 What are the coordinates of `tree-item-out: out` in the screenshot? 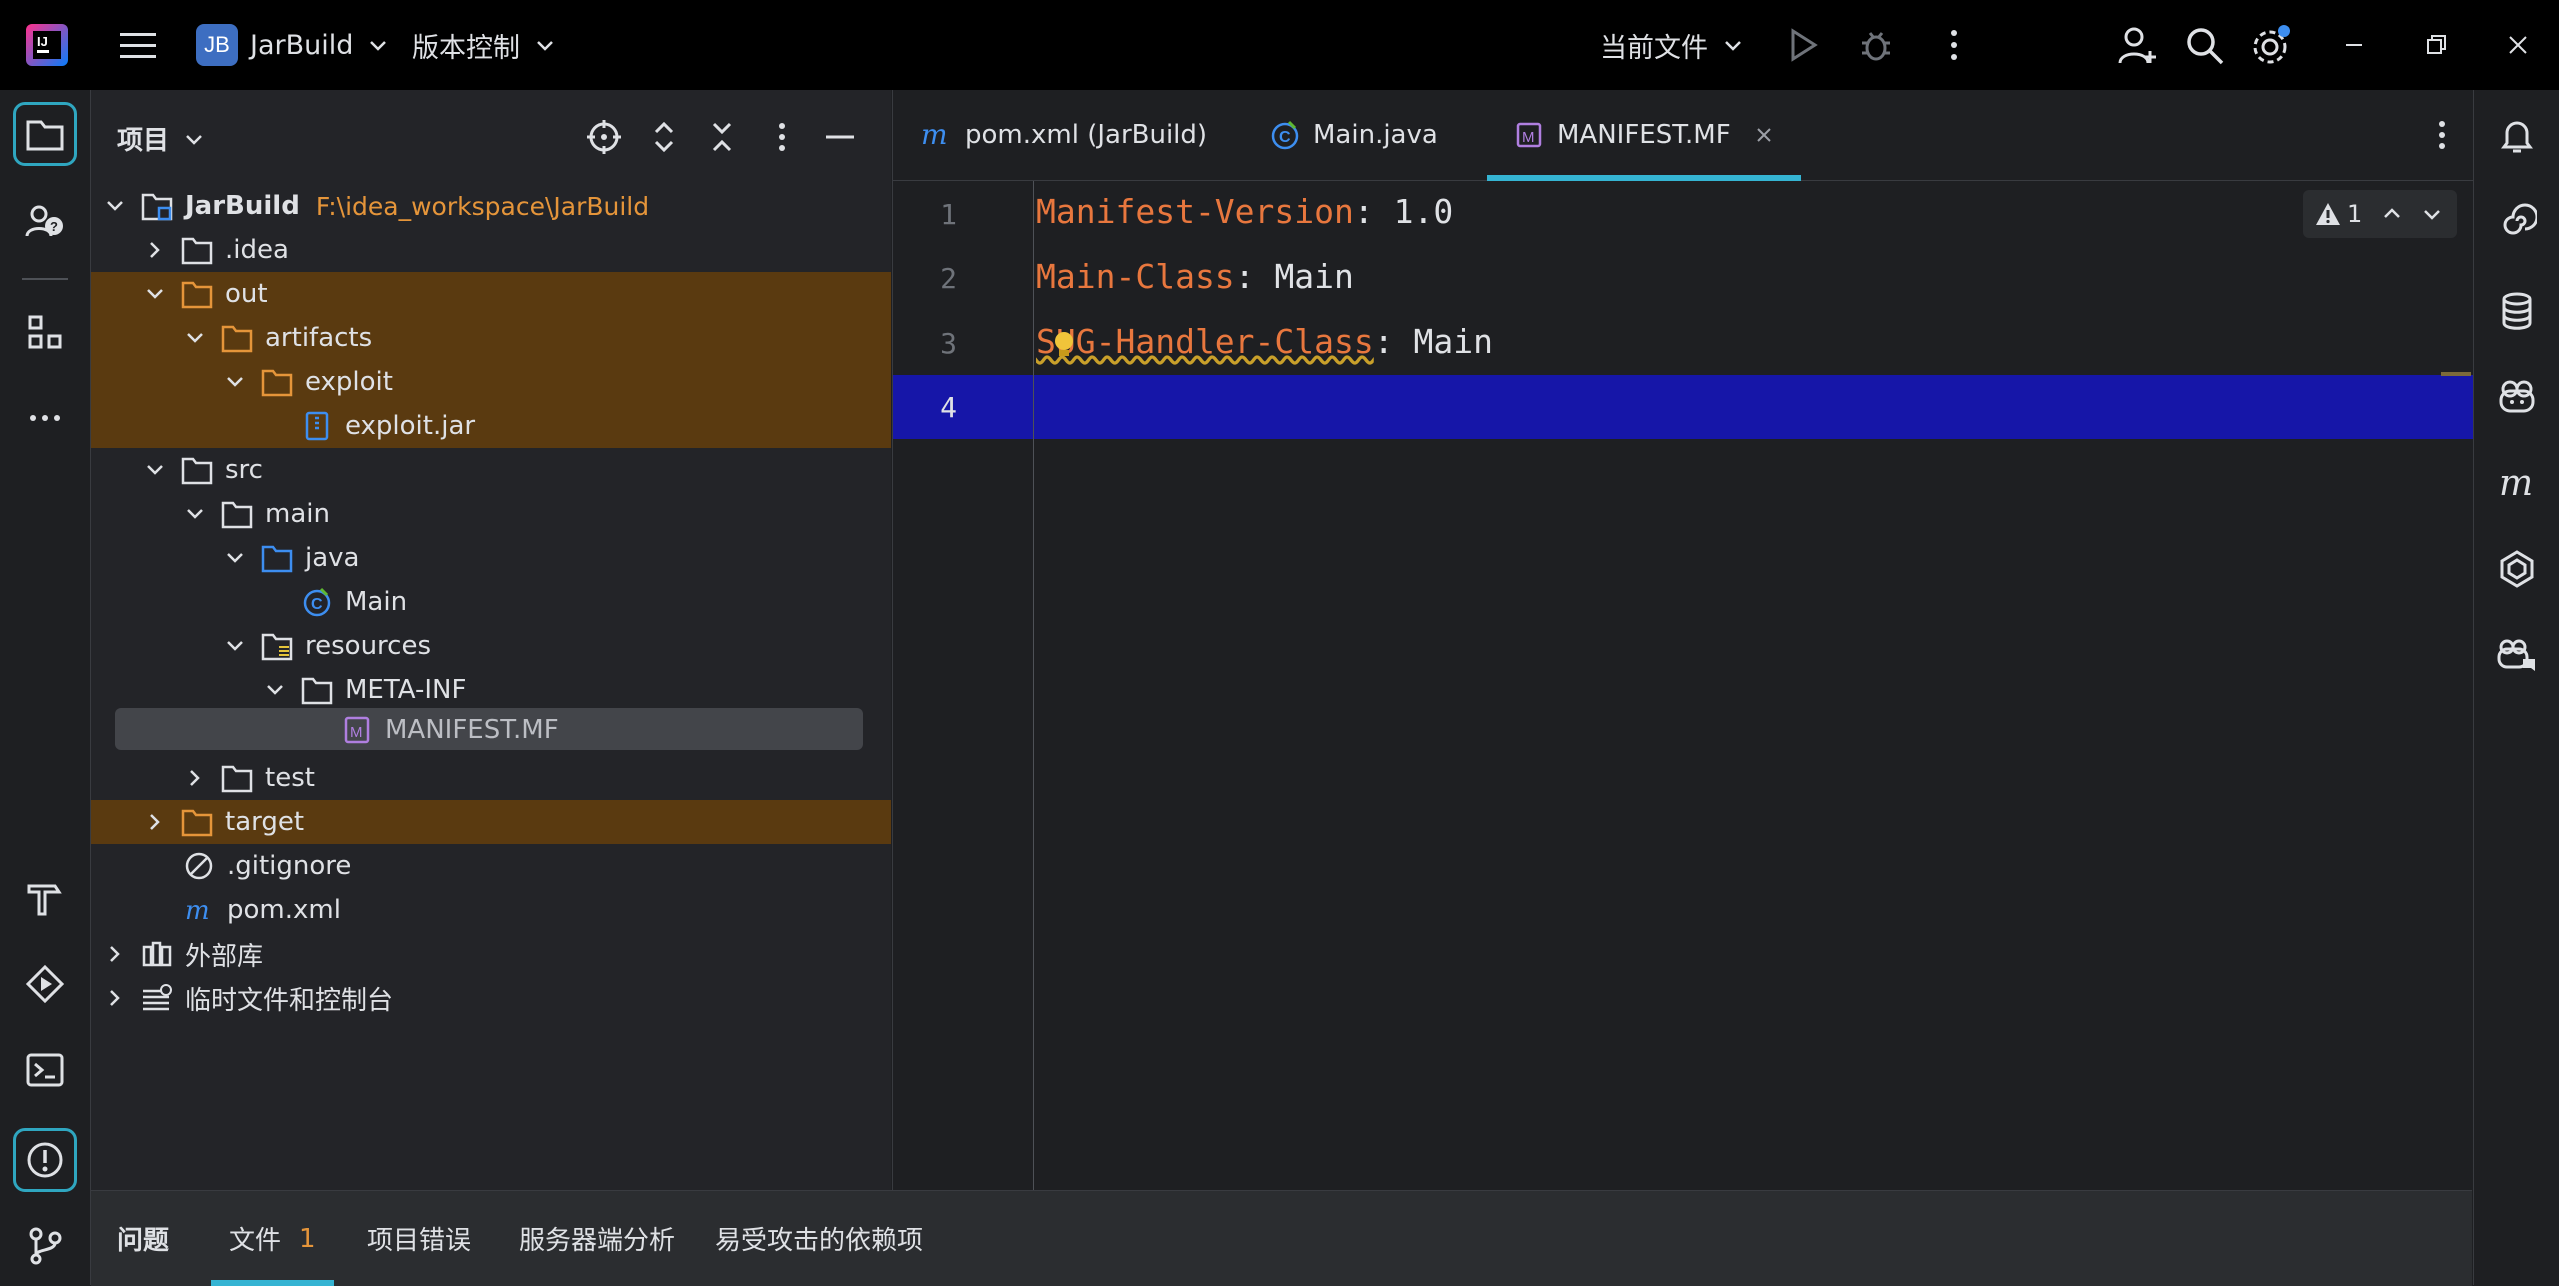 It's located at (491, 294).